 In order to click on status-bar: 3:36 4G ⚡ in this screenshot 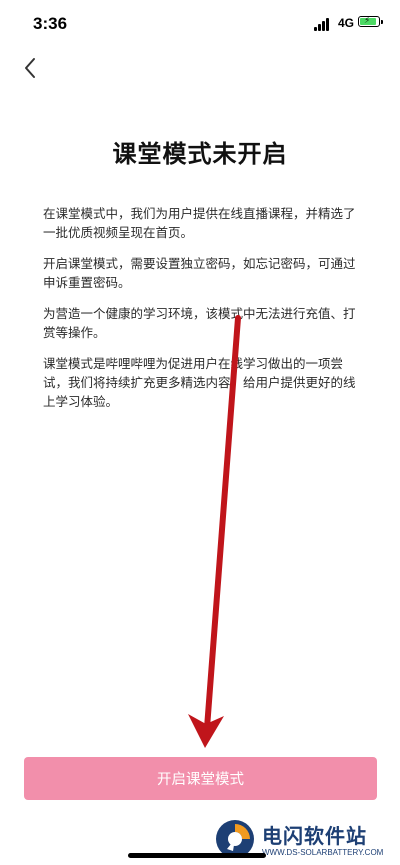, I will do `click(200, 24)`.